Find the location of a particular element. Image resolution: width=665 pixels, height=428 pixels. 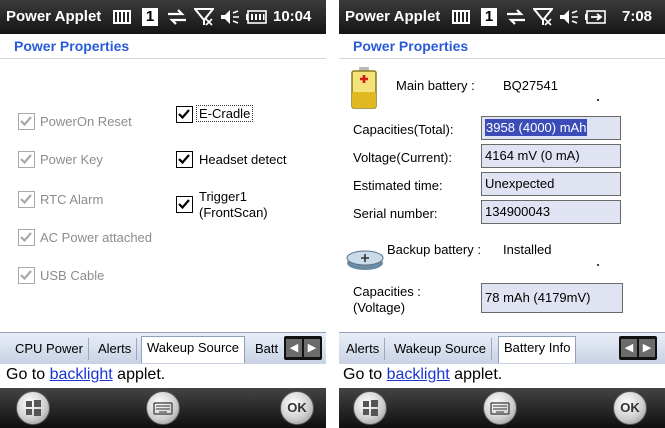

capacities-total-field: 3958 (4000) mAh is located at coordinates (551, 128).